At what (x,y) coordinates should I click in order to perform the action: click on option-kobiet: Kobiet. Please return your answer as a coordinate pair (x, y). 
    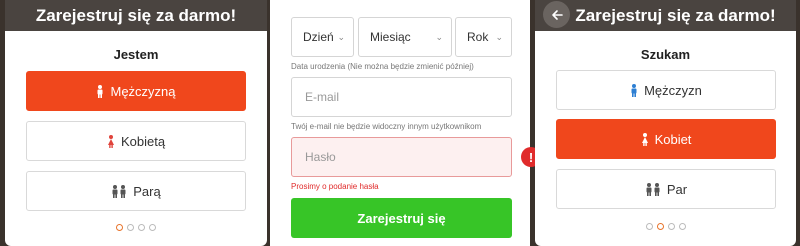
    Looking at the image, I should click on (666, 139).